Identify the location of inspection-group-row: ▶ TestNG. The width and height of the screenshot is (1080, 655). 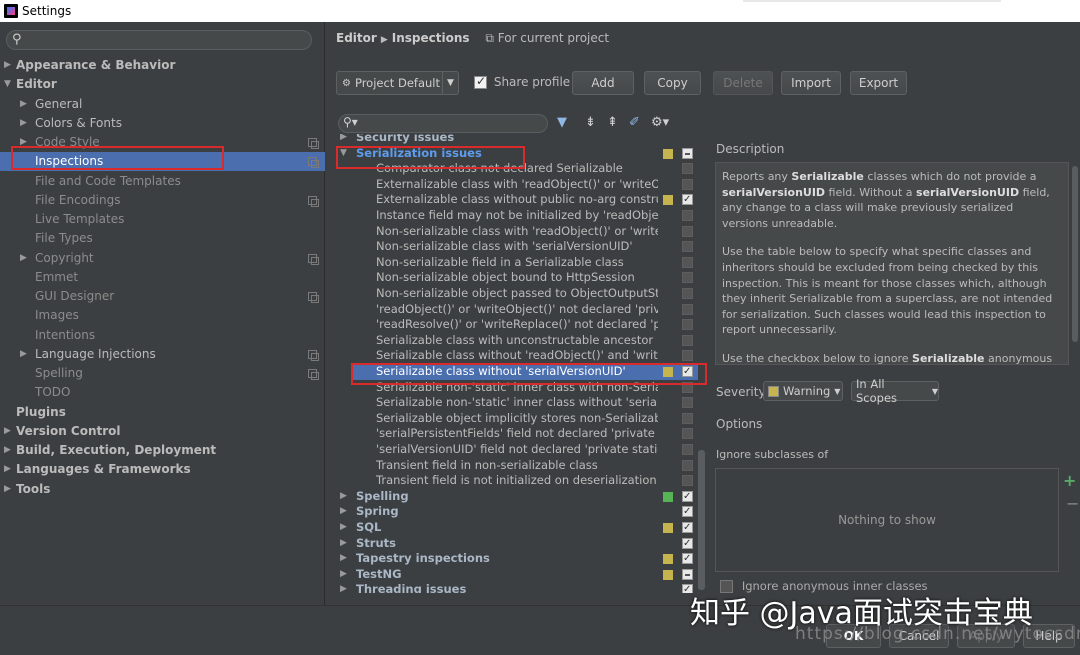
(517, 575).